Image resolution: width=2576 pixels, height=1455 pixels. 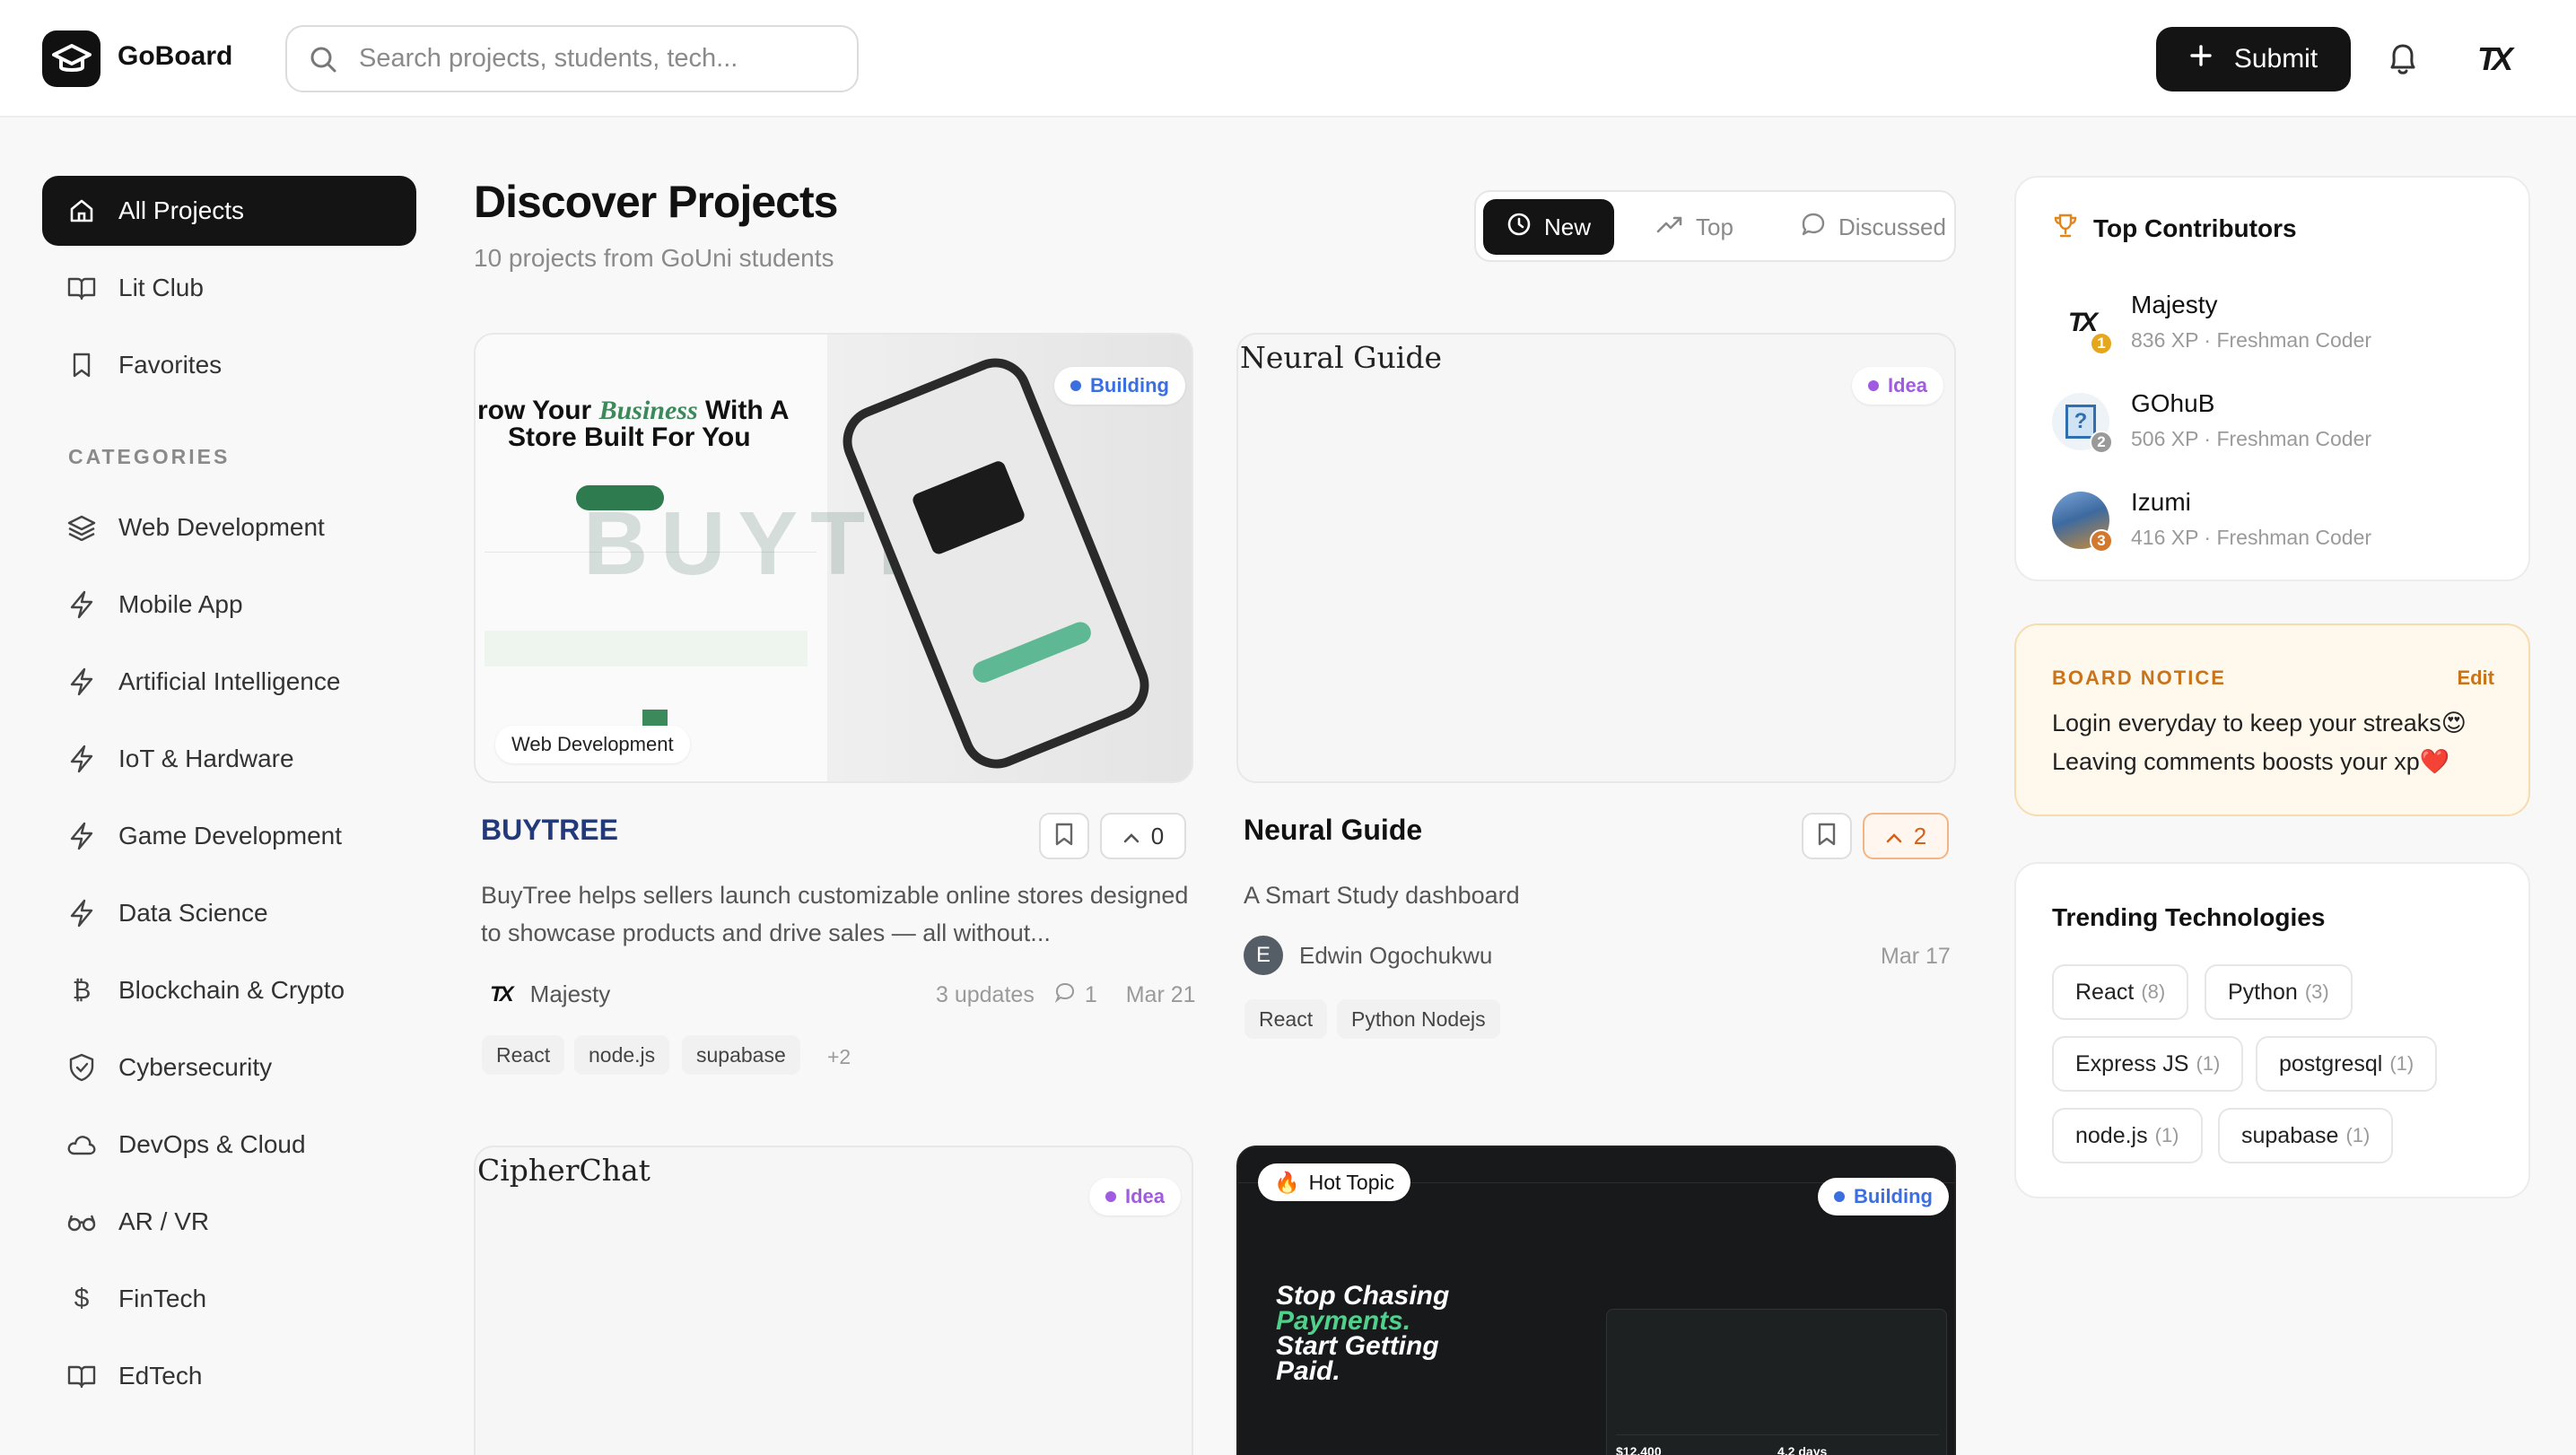 I want to click on book-icon, so click(x=81, y=1376).